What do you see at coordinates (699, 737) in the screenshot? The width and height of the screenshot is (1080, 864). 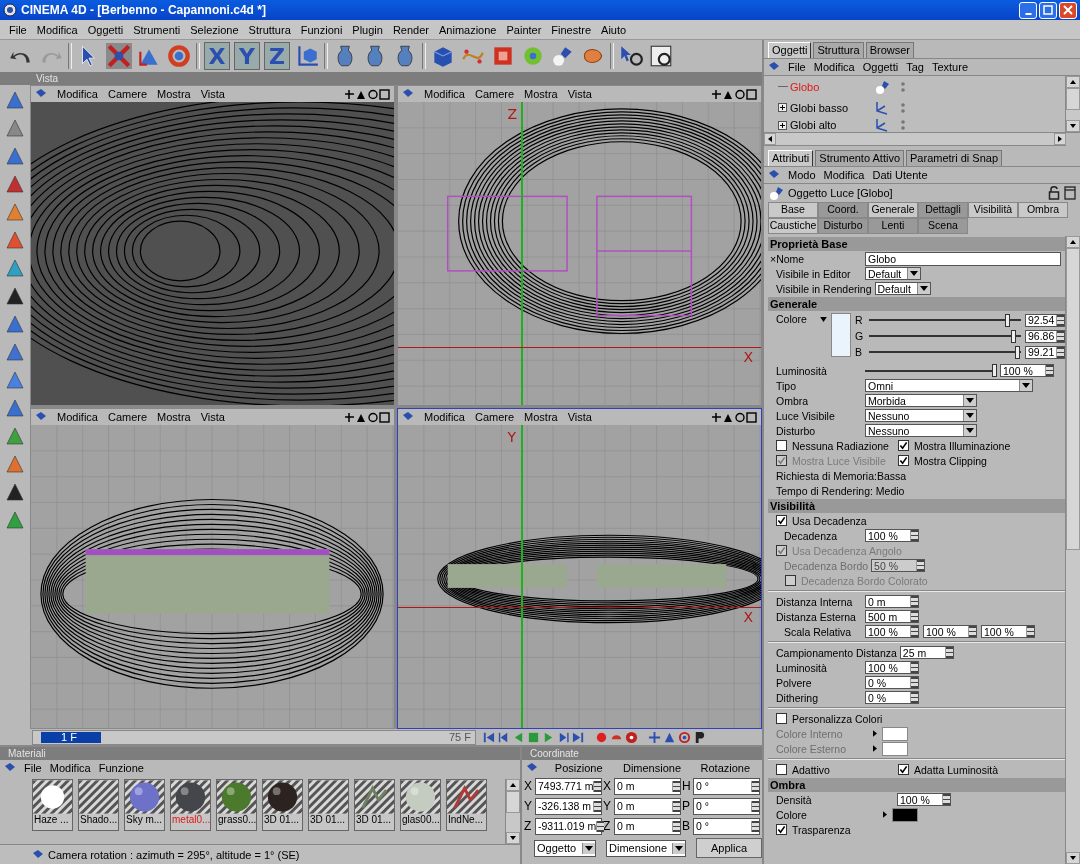 I see `p-icon` at bounding box center [699, 737].